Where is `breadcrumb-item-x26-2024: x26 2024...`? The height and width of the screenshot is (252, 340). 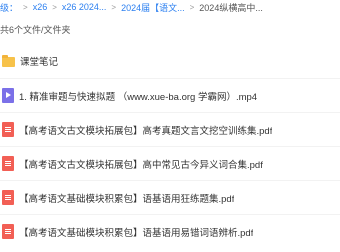
breadcrumb-item-x26-2024: x26 2024... is located at coordinates (84, 7).